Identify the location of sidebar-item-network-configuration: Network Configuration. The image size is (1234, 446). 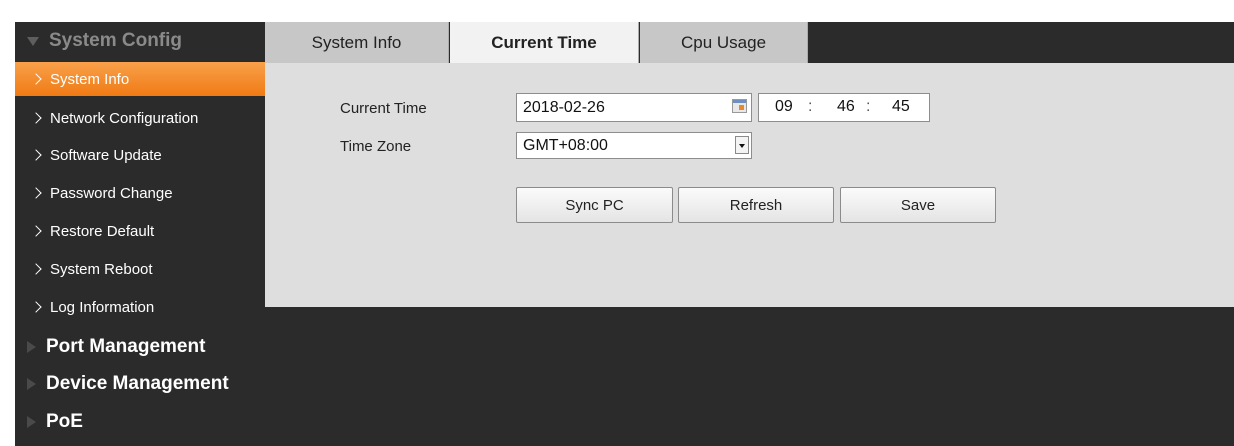
(140, 118).